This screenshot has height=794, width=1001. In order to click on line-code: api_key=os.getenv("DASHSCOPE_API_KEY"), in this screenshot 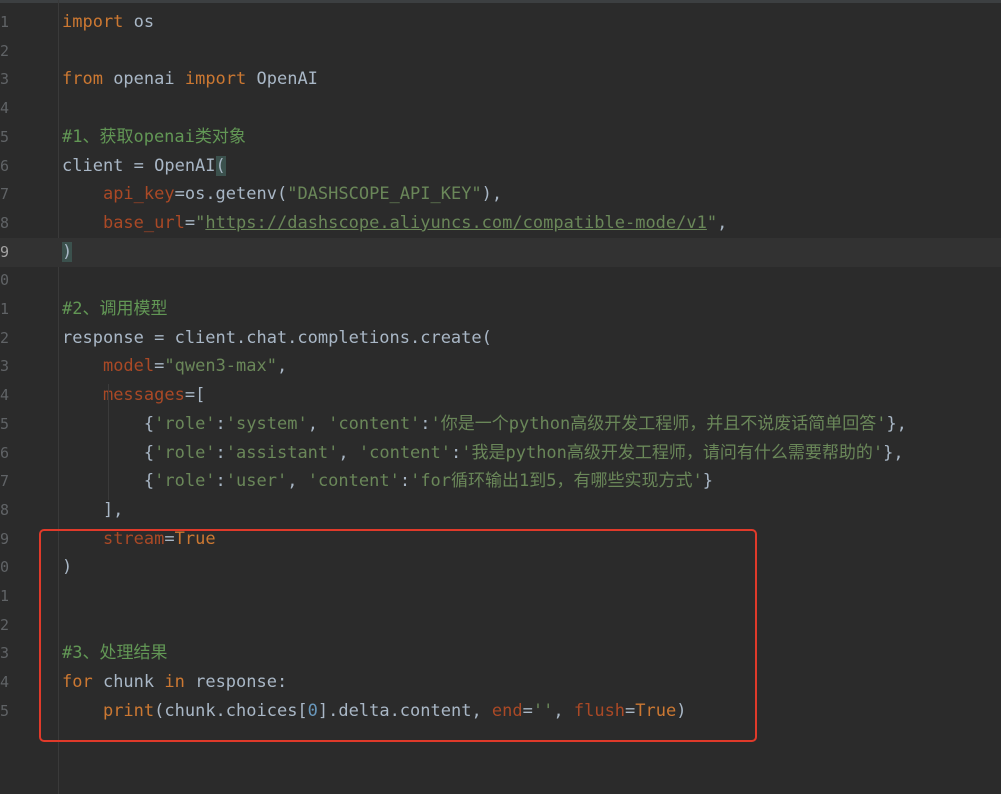, I will do `click(282, 194)`.